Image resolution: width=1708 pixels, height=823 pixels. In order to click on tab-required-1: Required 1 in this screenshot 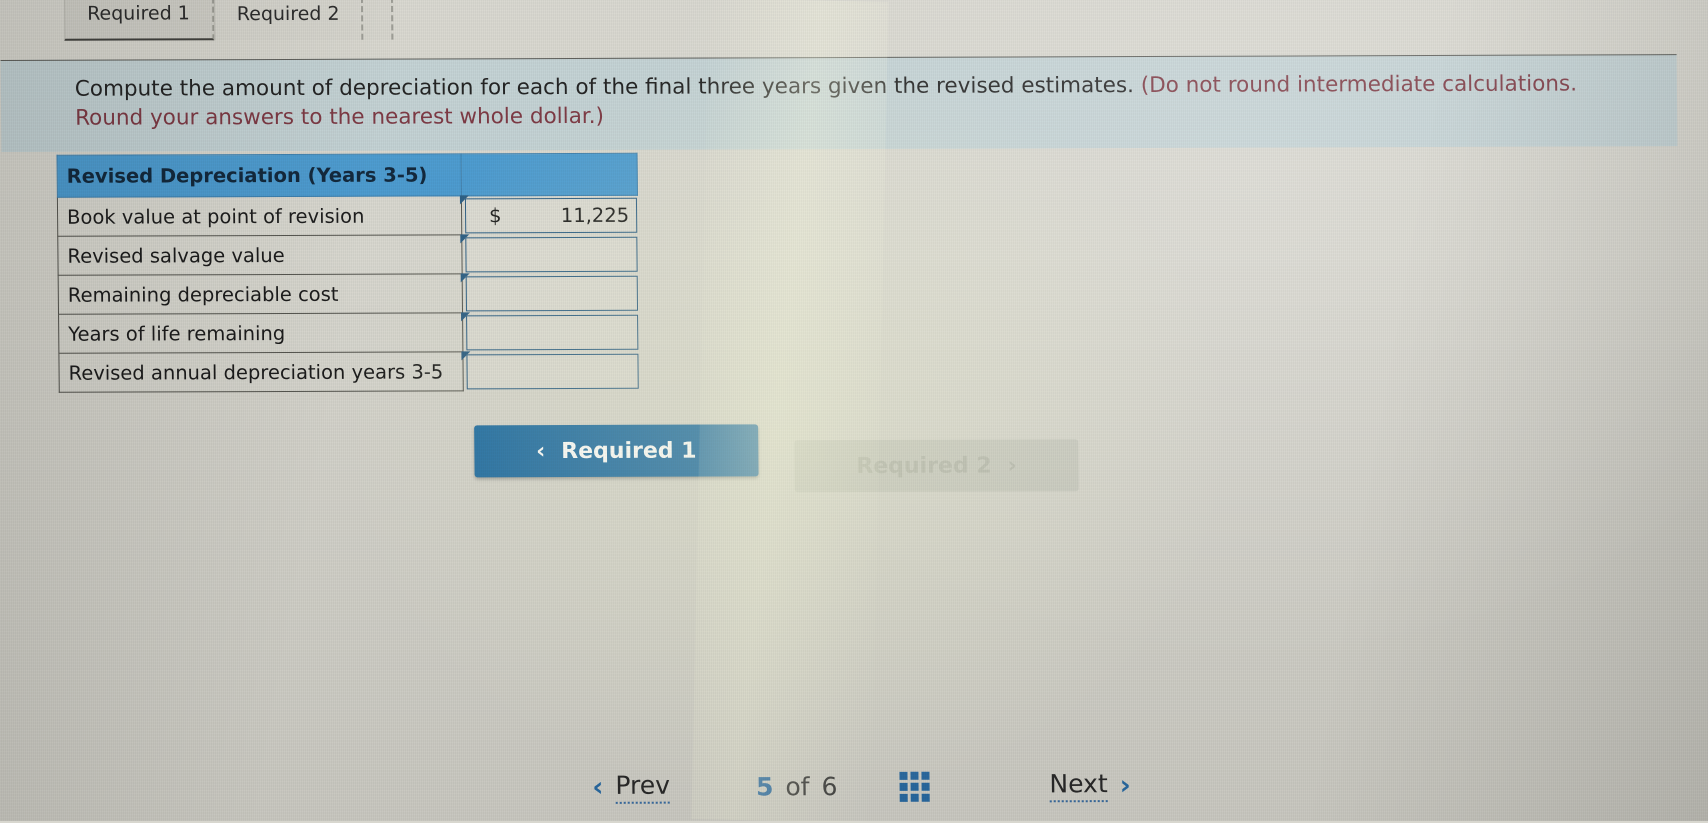, I will do `click(139, 20)`.